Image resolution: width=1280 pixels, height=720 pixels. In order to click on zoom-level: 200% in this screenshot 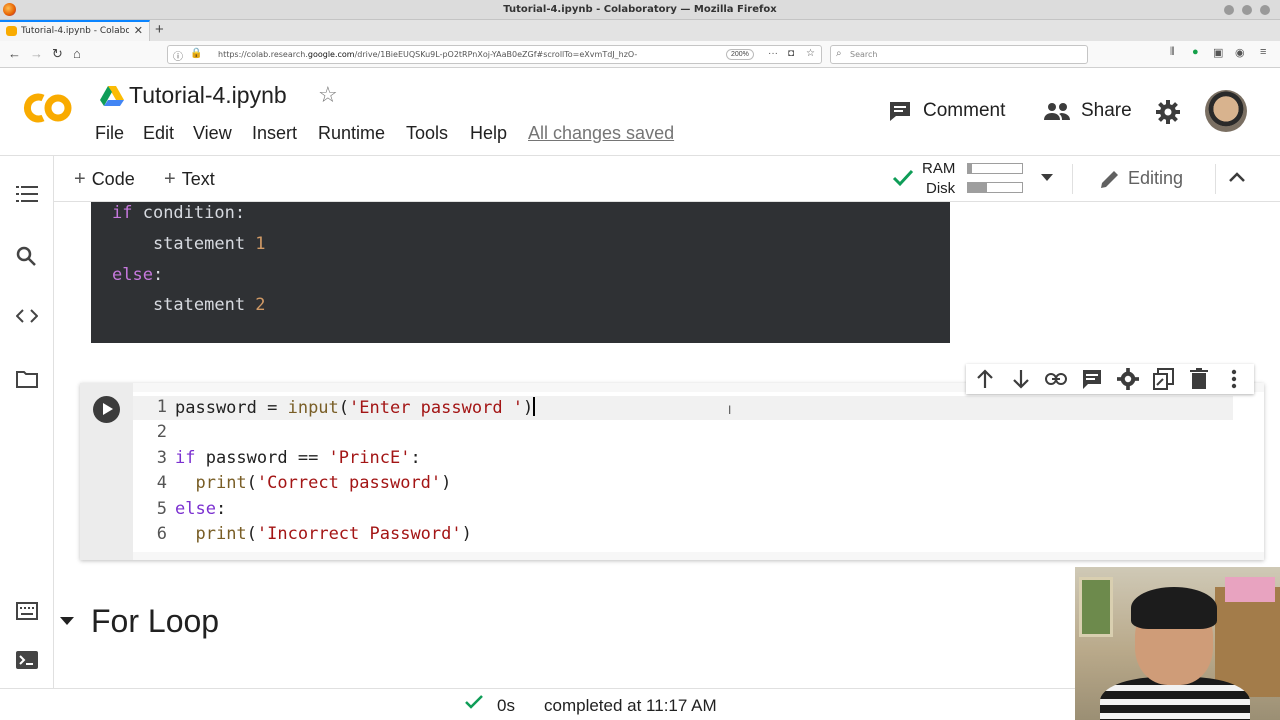, I will do `click(740, 54)`.